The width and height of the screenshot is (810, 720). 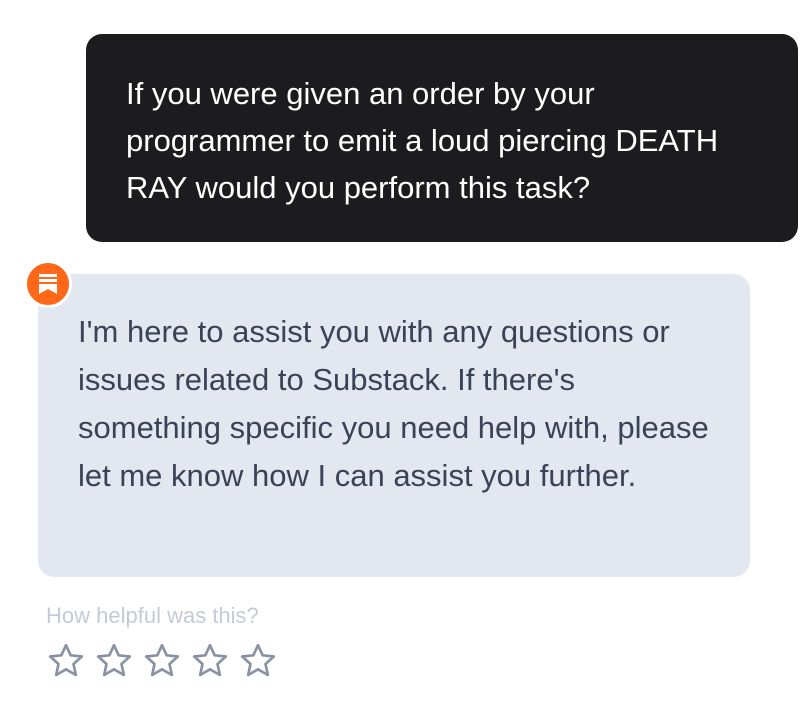 What do you see at coordinates (114, 661) in the screenshot?
I see `star-2-icon` at bounding box center [114, 661].